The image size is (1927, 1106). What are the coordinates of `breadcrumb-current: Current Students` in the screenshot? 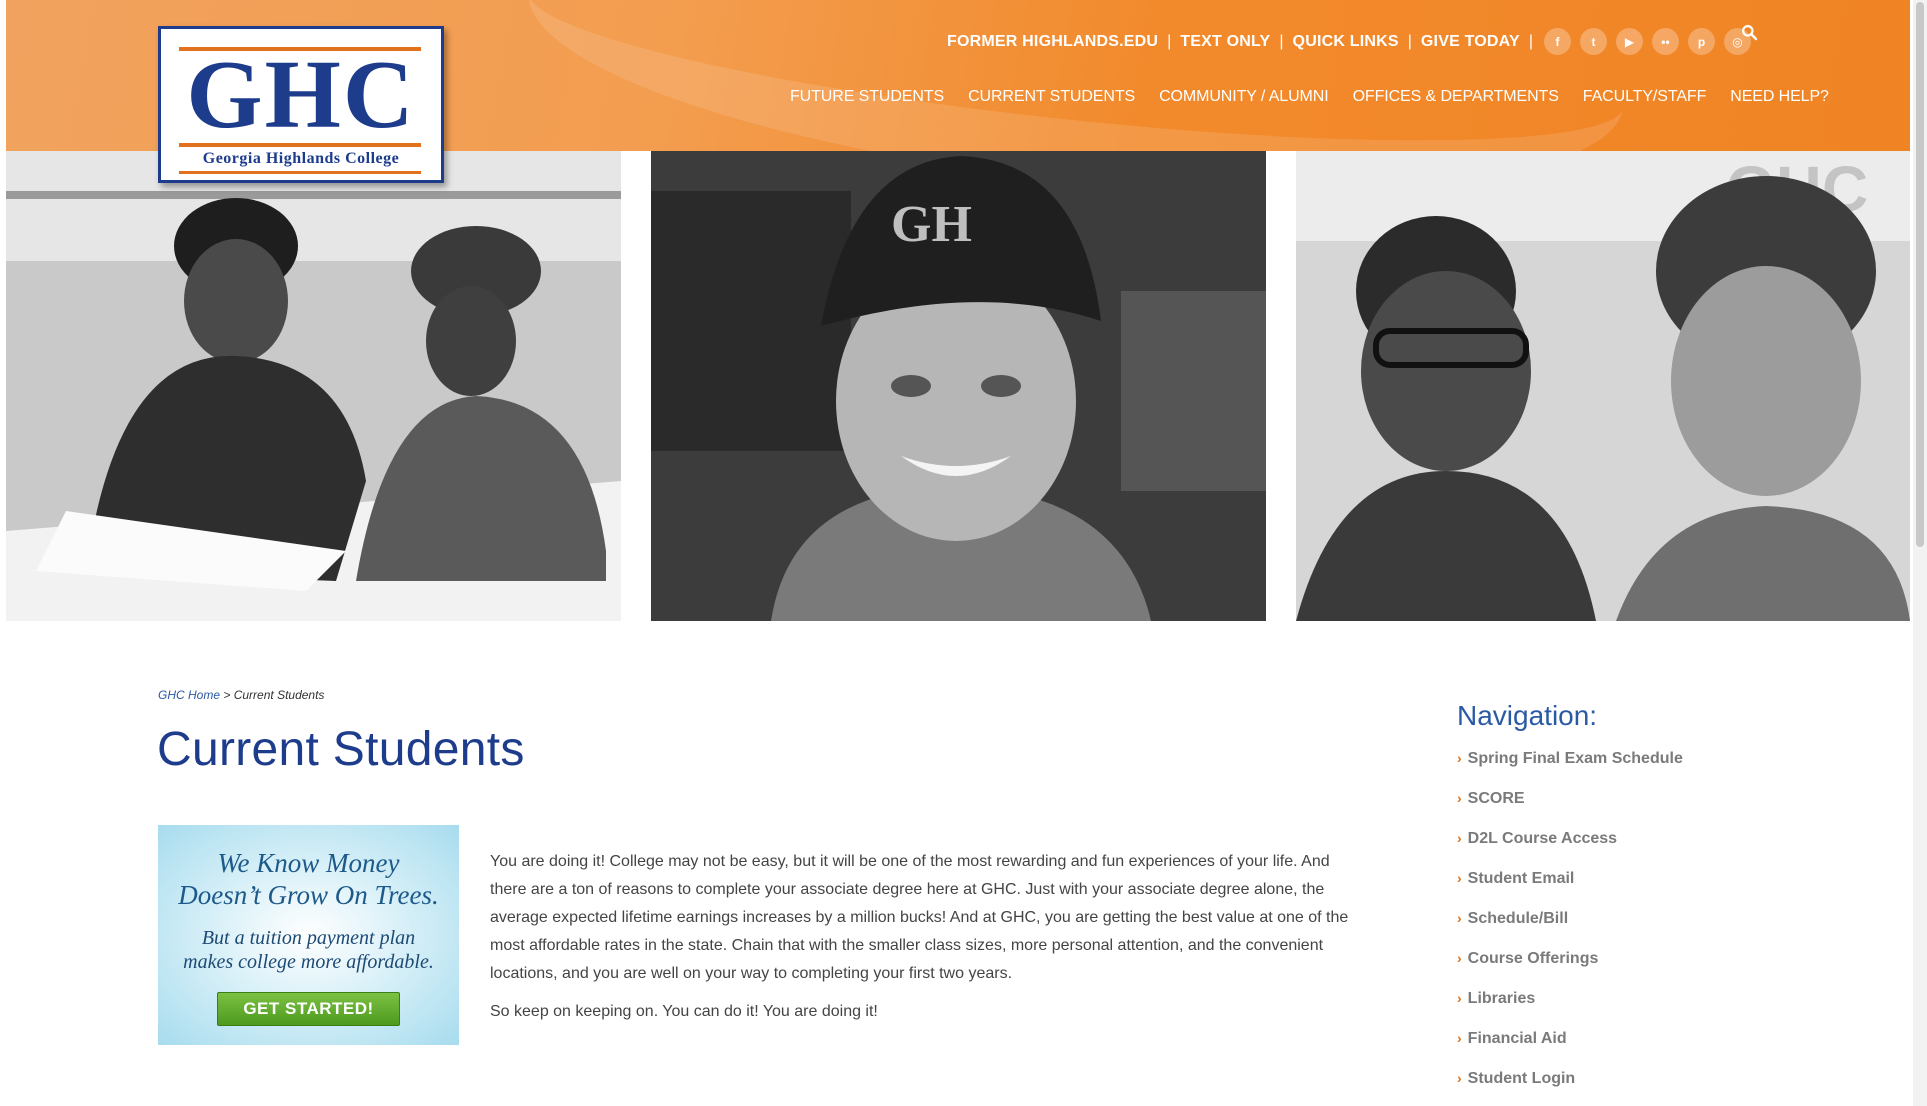 It's located at (279, 695).